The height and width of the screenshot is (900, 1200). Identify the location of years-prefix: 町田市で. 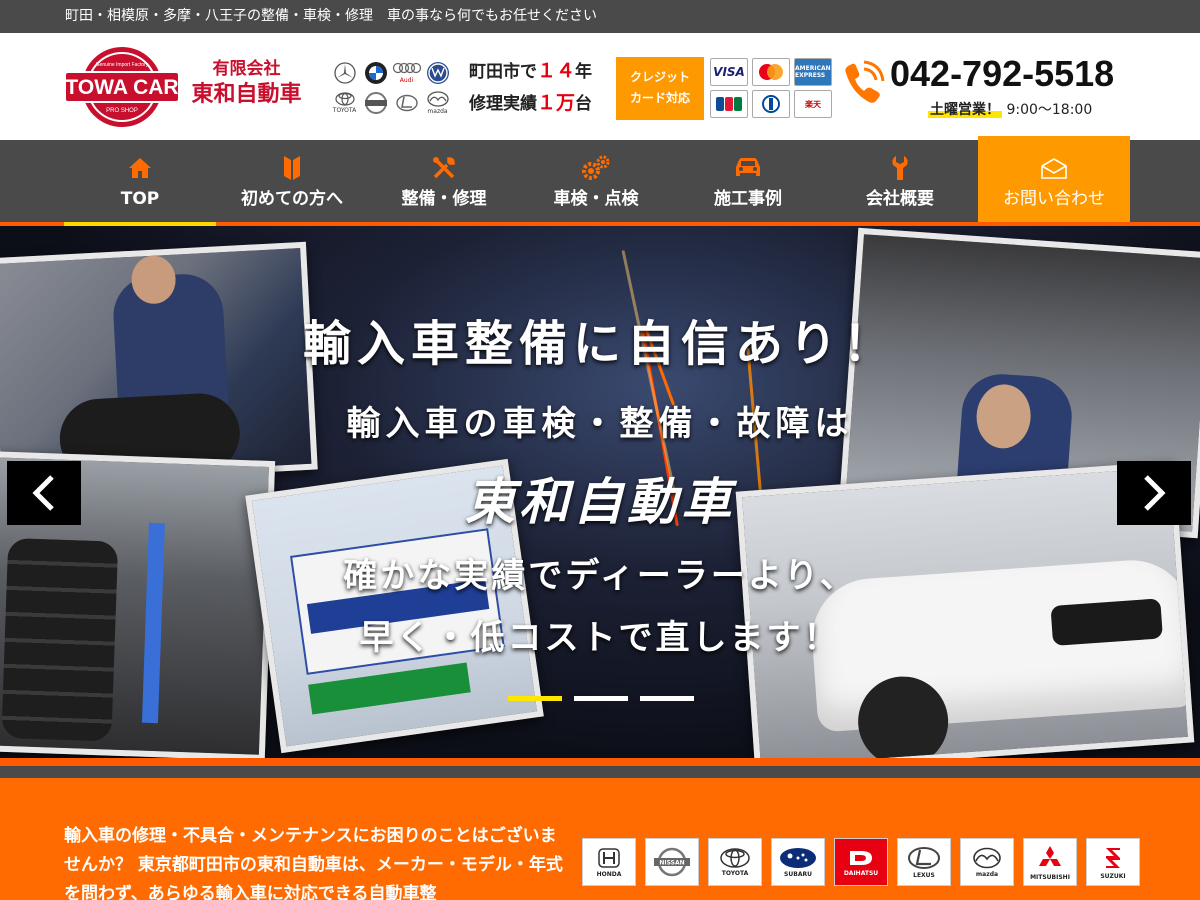
(503, 72).